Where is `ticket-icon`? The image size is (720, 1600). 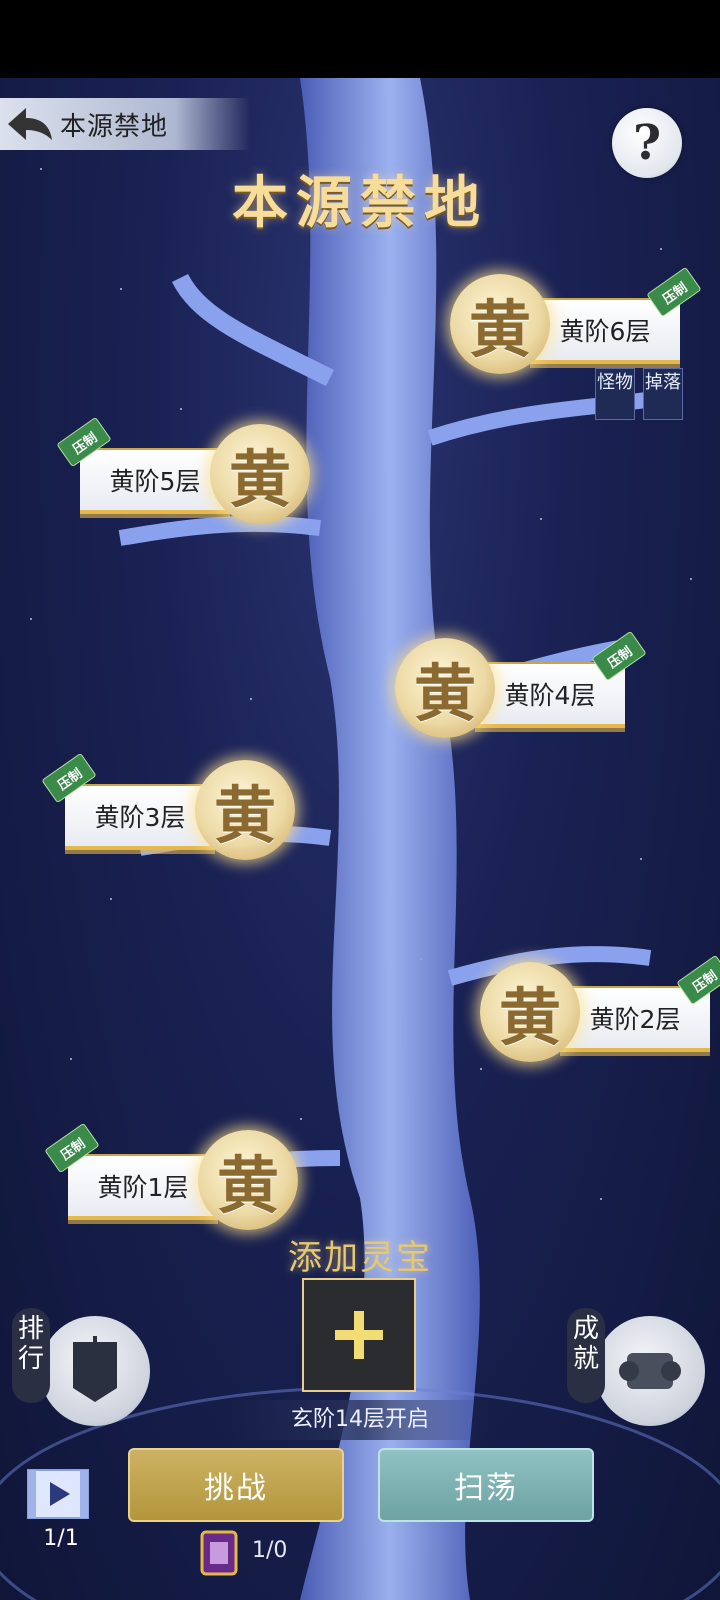 ticket-icon is located at coordinates (219, 1553).